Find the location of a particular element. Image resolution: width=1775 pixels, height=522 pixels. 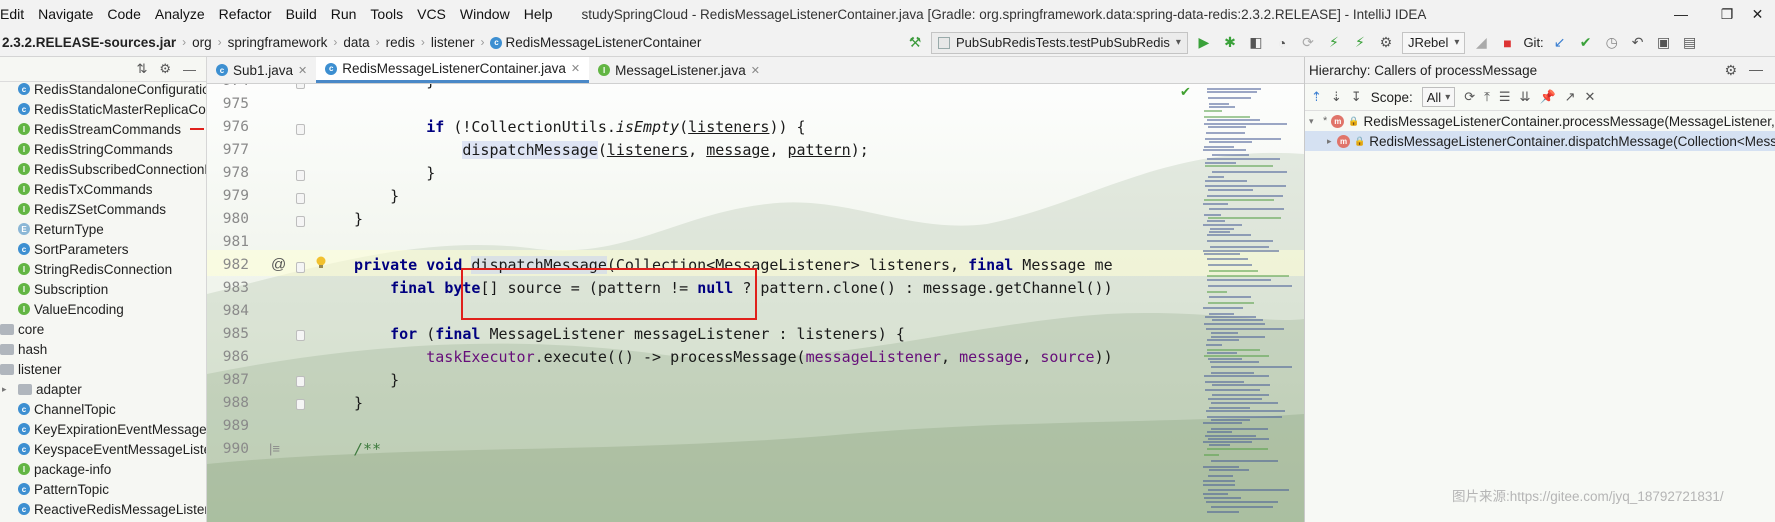

sdk-icon: ▤ is located at coordinates (1690, 43).